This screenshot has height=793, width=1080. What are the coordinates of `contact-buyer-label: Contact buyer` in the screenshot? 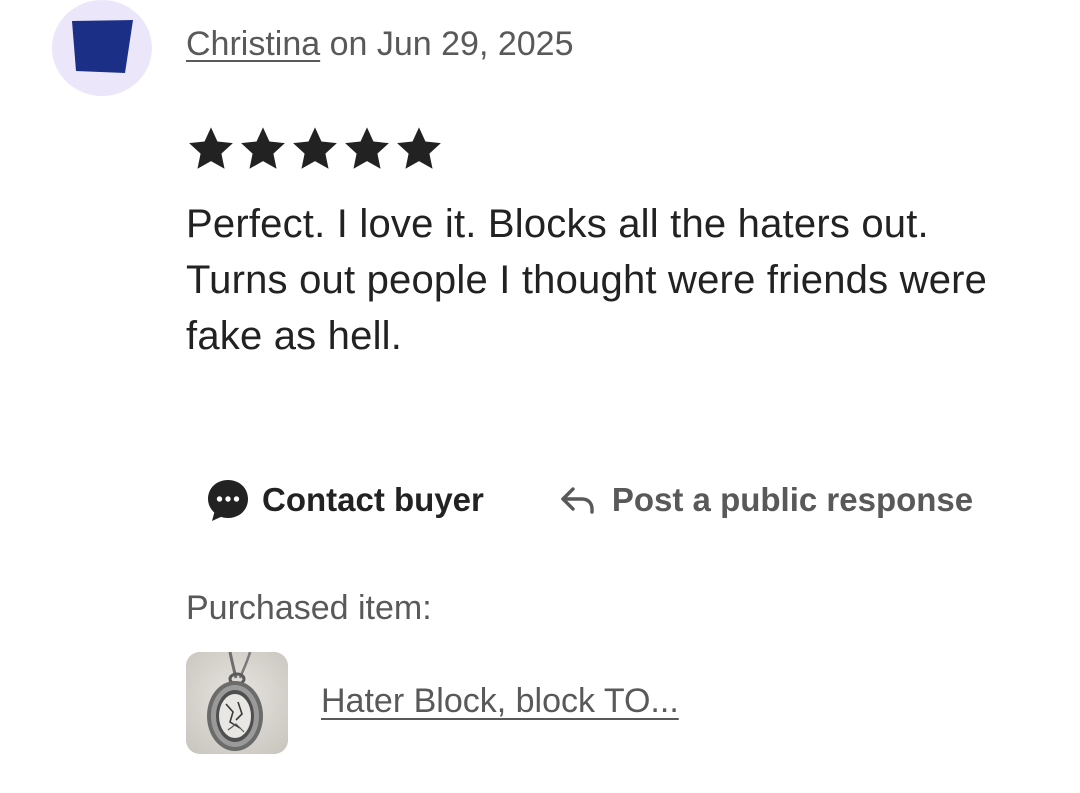 It's located at (373, 499).